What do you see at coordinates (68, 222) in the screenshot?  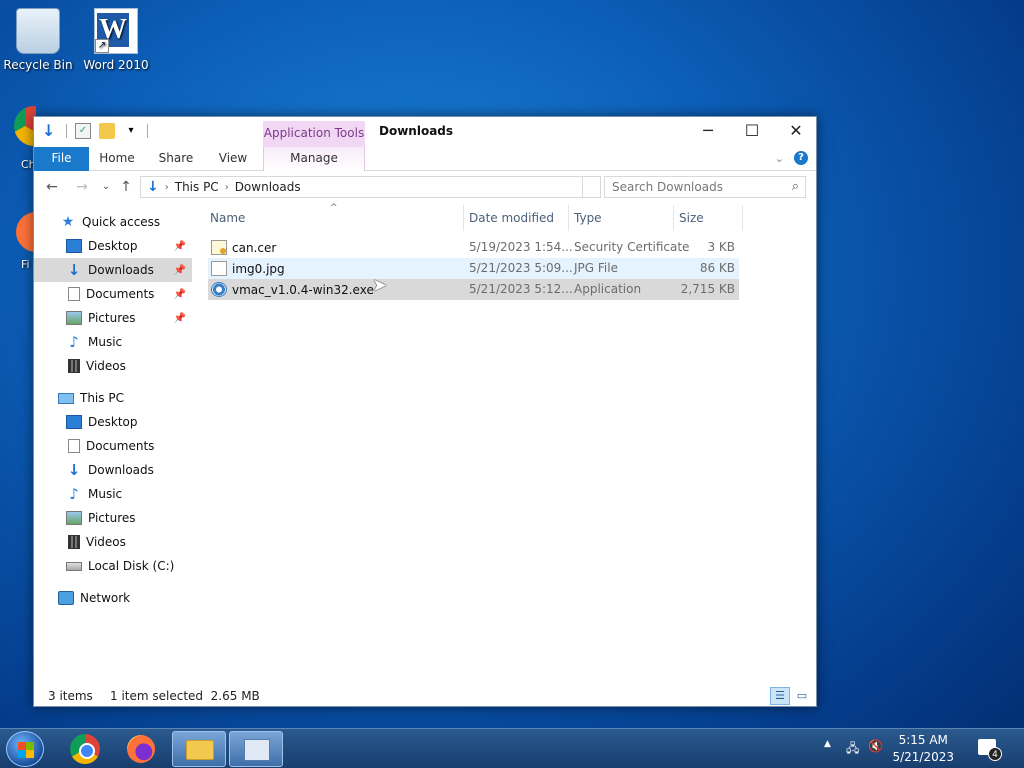 I see `star-icon: ★` at bounding box center [68, 222].